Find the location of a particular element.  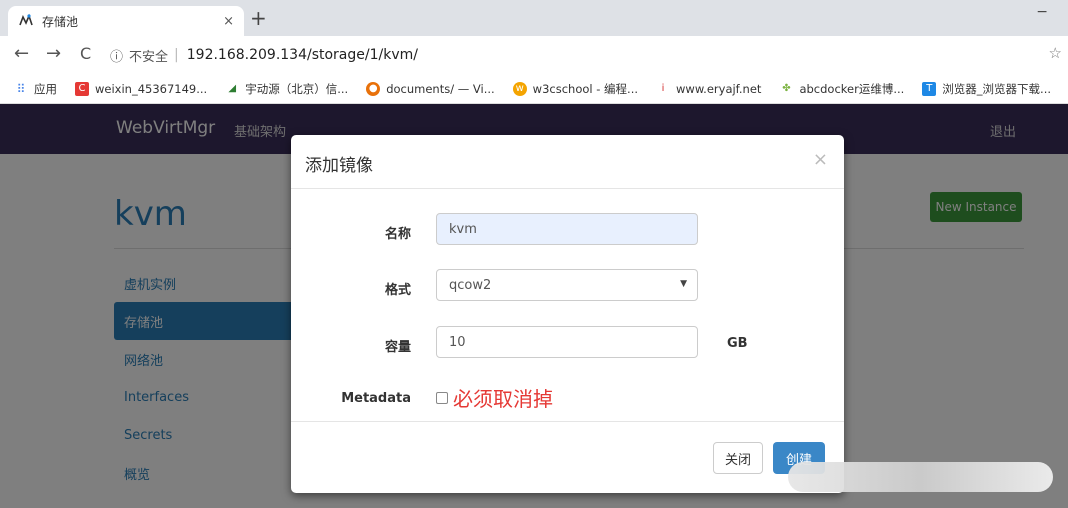

bookmark-apps: ⠿ 应用 is located at coordinates (35, 89).